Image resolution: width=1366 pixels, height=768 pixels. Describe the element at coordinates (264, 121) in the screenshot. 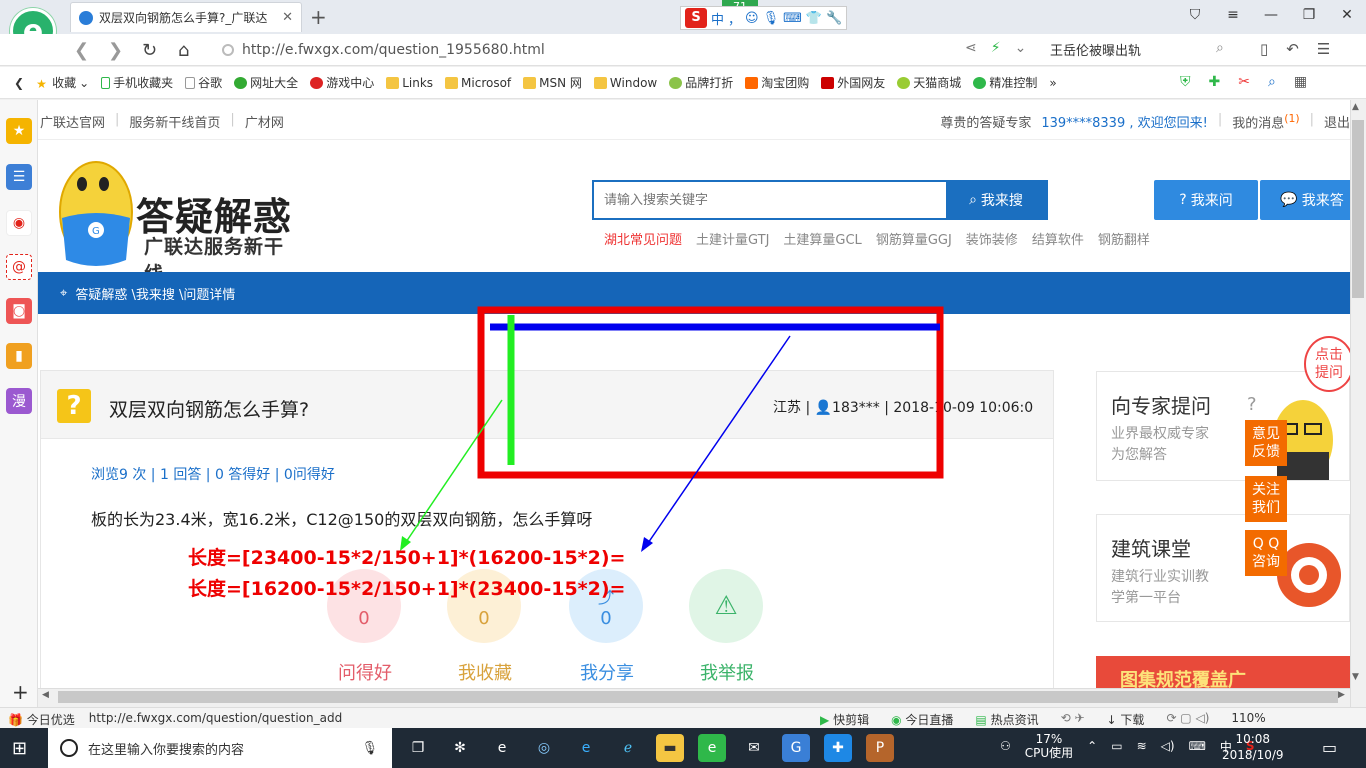

I see `link-gldcai: 广材网` at that location.